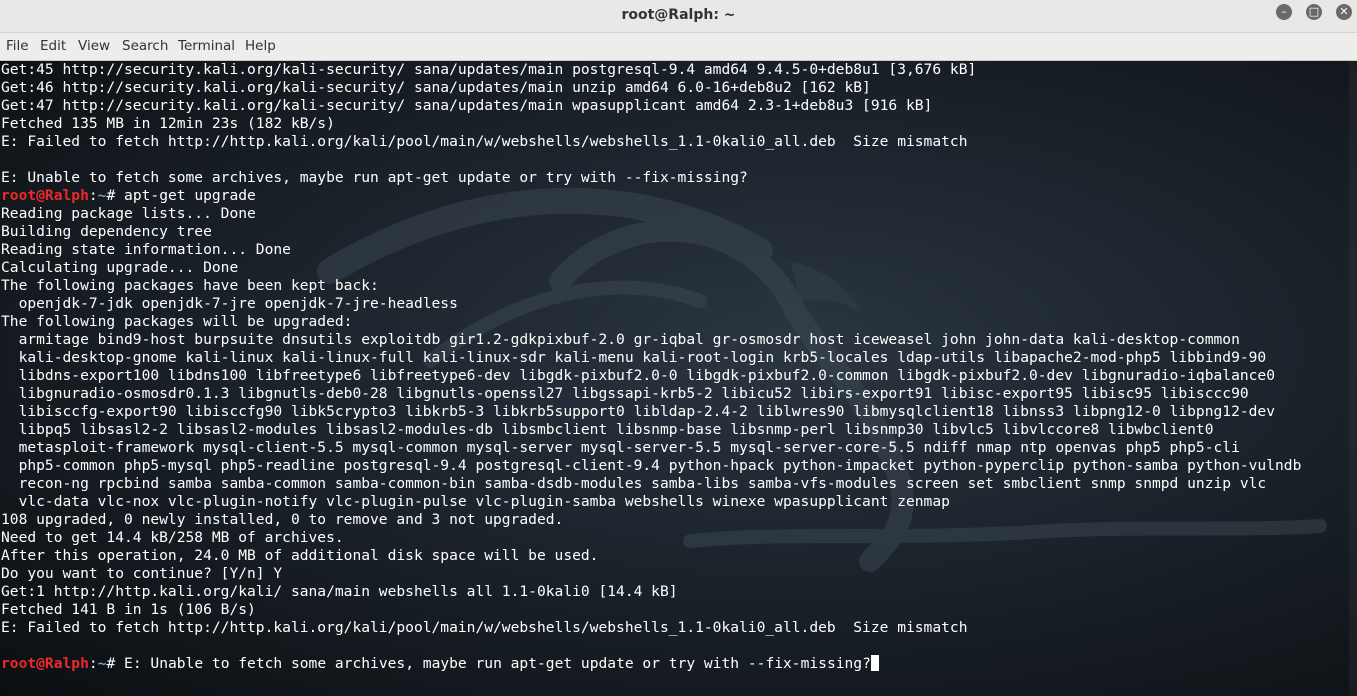 The image size is (1357, 696). What do you see at coordinates (678, 47) in the screenshot?
I see `menu-bar: File Edit View Search Terminal Help` at bounding box center [678, 47].